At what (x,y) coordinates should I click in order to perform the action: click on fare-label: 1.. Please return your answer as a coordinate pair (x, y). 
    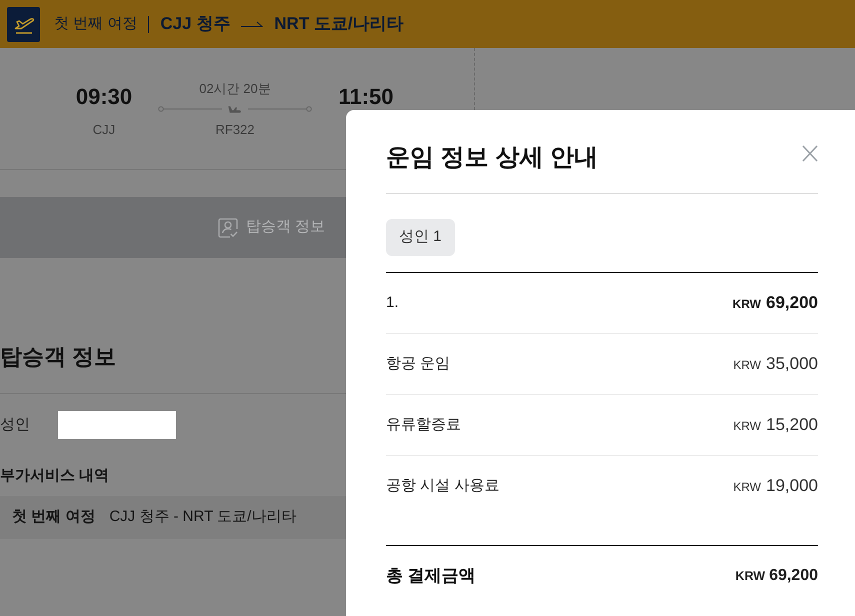
    Looking at the image, I should click on (392, 302).